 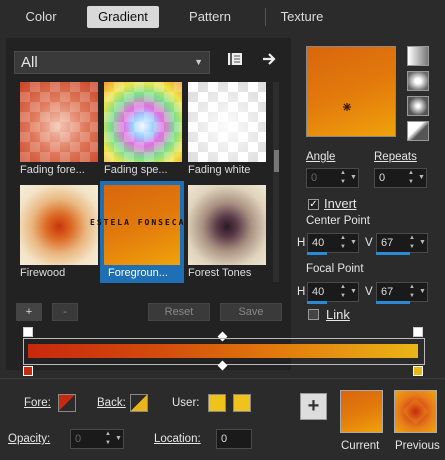 I want to click on arrow-right-icon, so click(x=270, y=59).